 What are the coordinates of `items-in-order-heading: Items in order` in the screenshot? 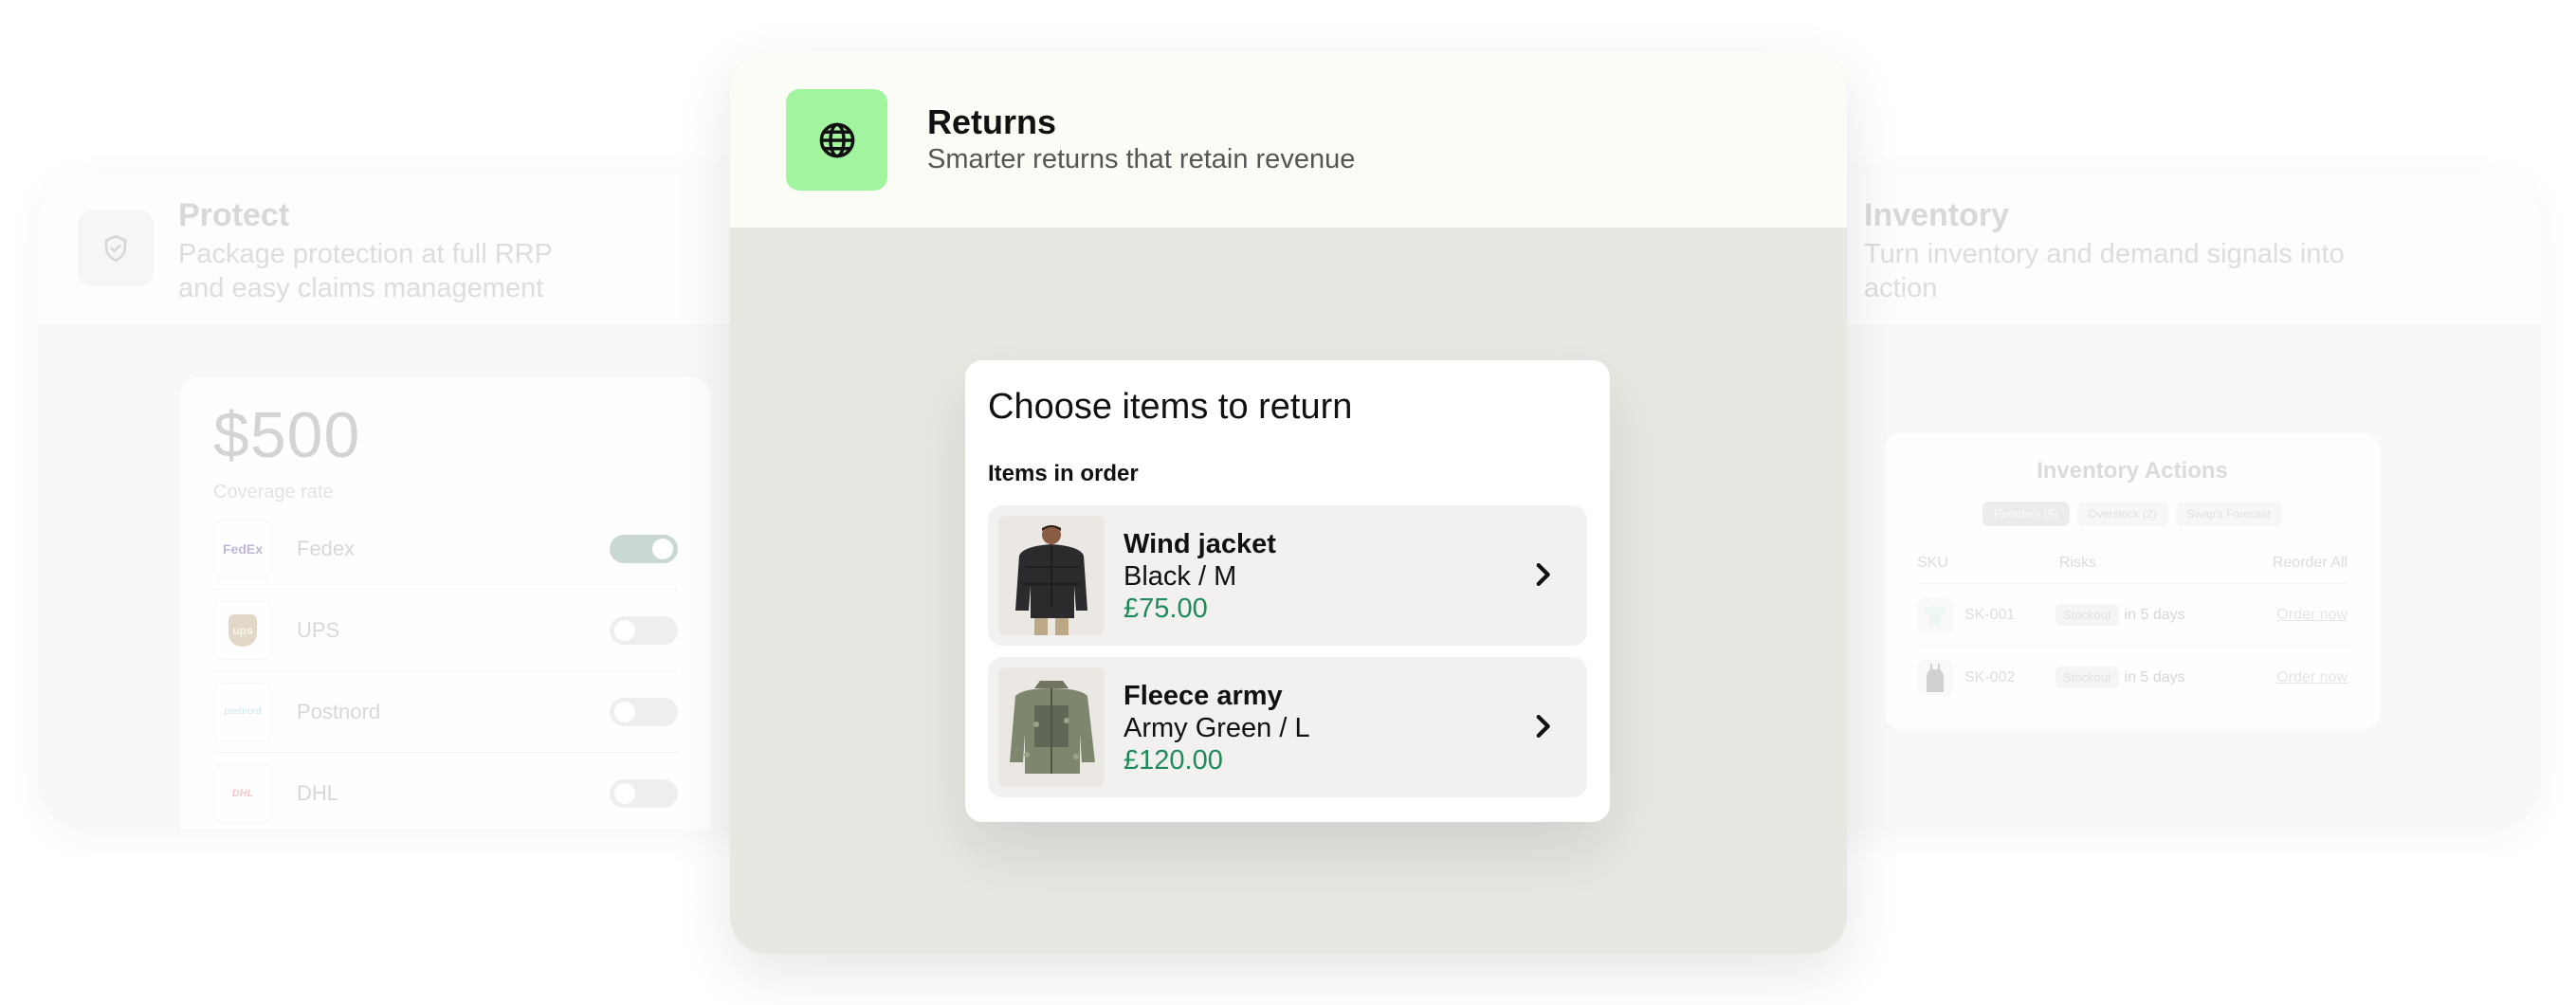 It's located at (1063, 473).